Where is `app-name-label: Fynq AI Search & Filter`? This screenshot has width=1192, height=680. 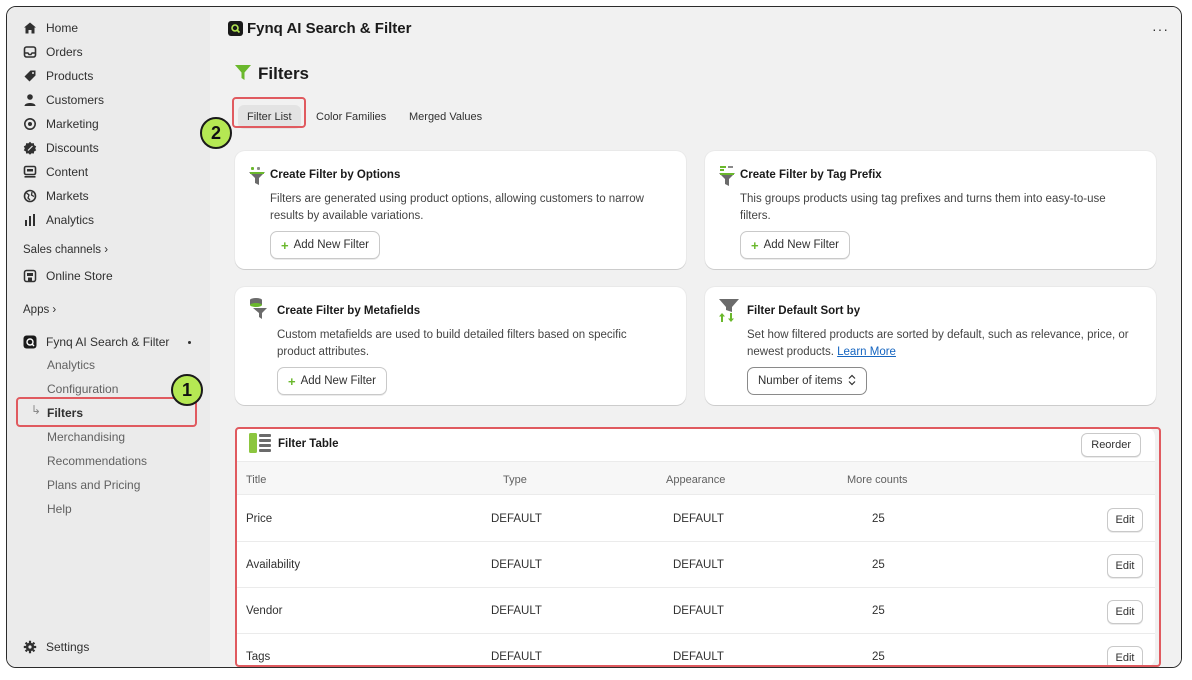 app-name-label: Fynq AI Search & Filter is located at coordinates (108, 342).